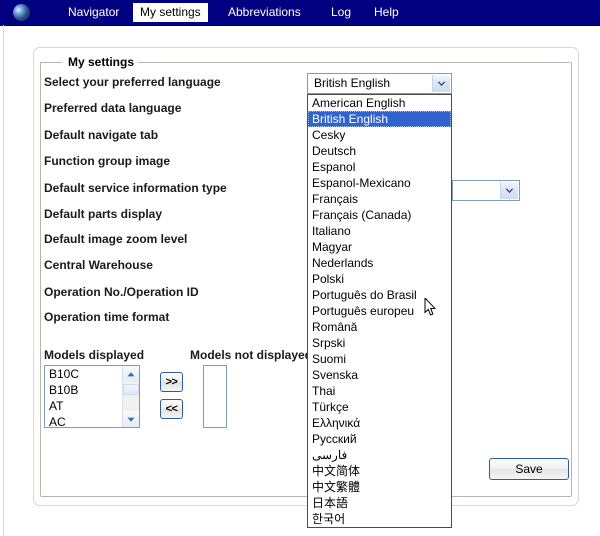  What do you see at coordinates (215, 396) in the screenshot?
I see `models-not-displayed-listbox` at bounding box center [215, 396].